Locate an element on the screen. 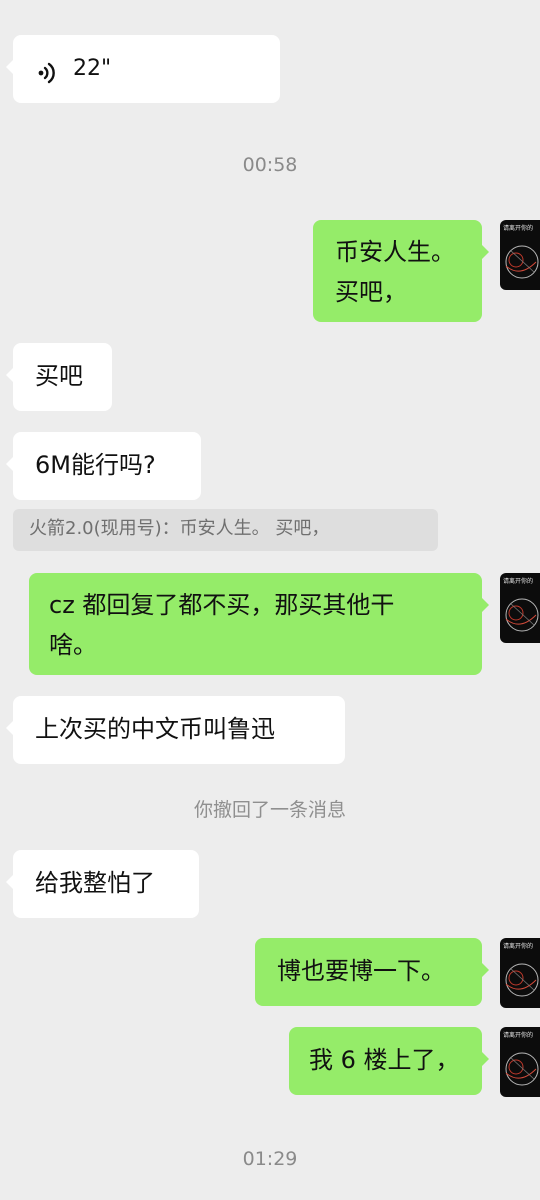 The width and height of the screenshot is (540, 1200). outgoing-message-bubble: cz 都回复了都不买，那买其他干 啥。 is located at coordinates (259, 624).